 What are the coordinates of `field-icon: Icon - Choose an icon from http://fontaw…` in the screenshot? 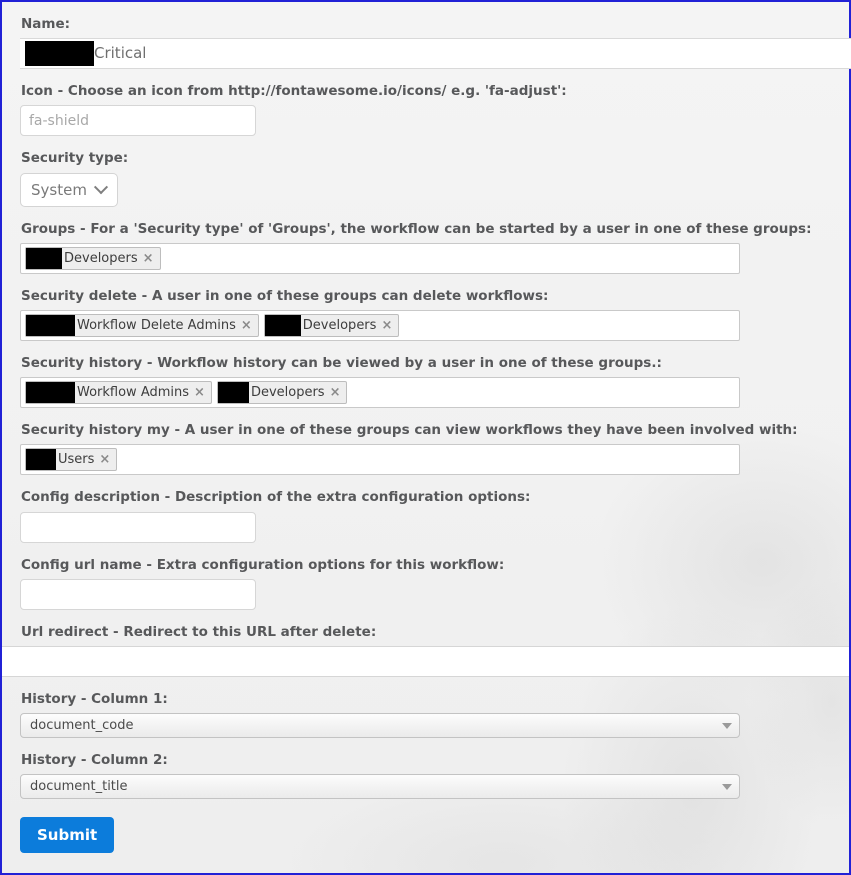 It's located at (434, 110).